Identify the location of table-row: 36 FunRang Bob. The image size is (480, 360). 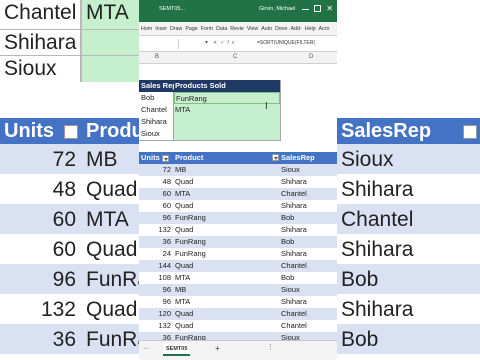
(238, 242).